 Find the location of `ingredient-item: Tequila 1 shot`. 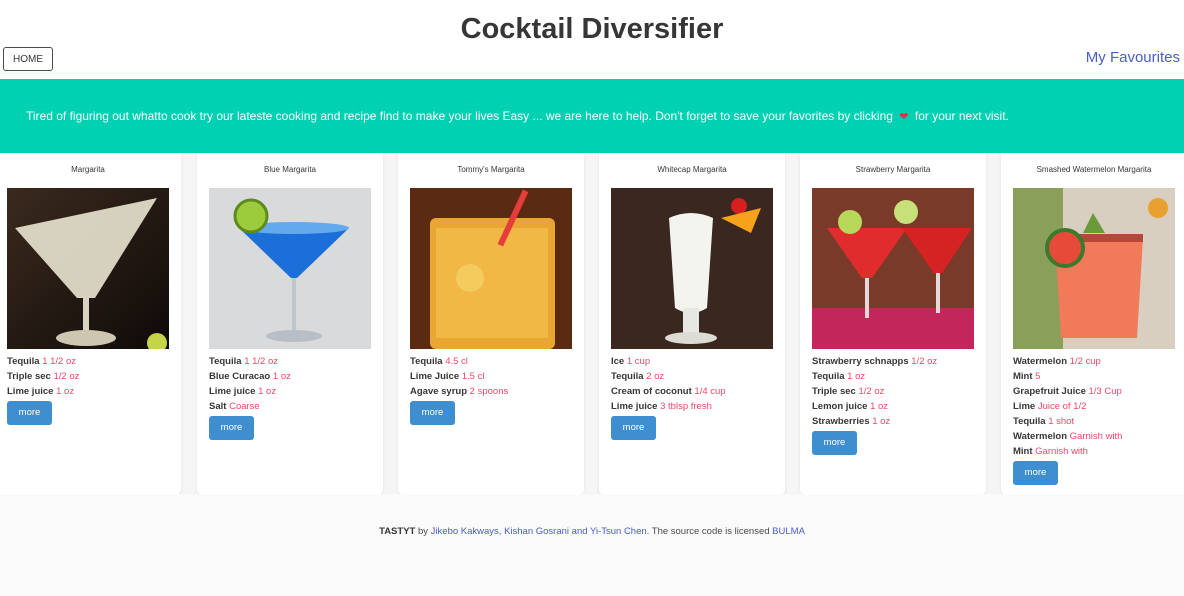

ingredient-item: Tequila 1 shot is located at coordinates (1097, 421).